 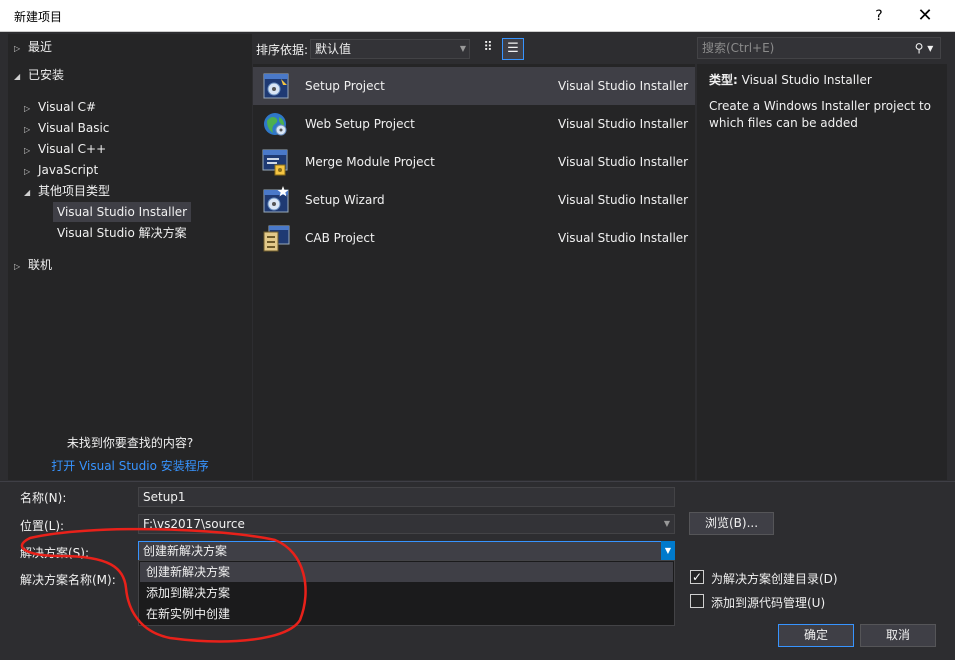 I want to click on list-icon: ☰, so click(x=513, y=48).